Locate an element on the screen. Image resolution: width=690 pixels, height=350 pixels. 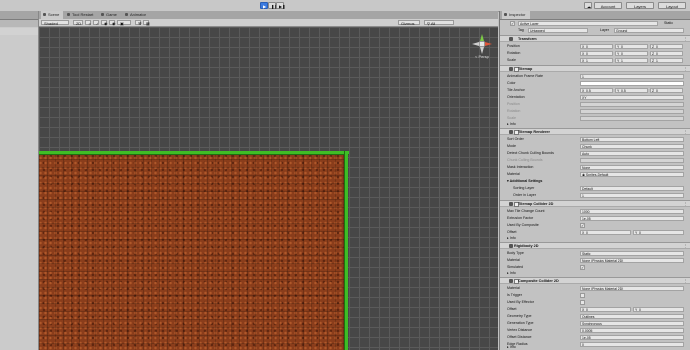
scale-z: Z1 is located at coordinates (666, 60).